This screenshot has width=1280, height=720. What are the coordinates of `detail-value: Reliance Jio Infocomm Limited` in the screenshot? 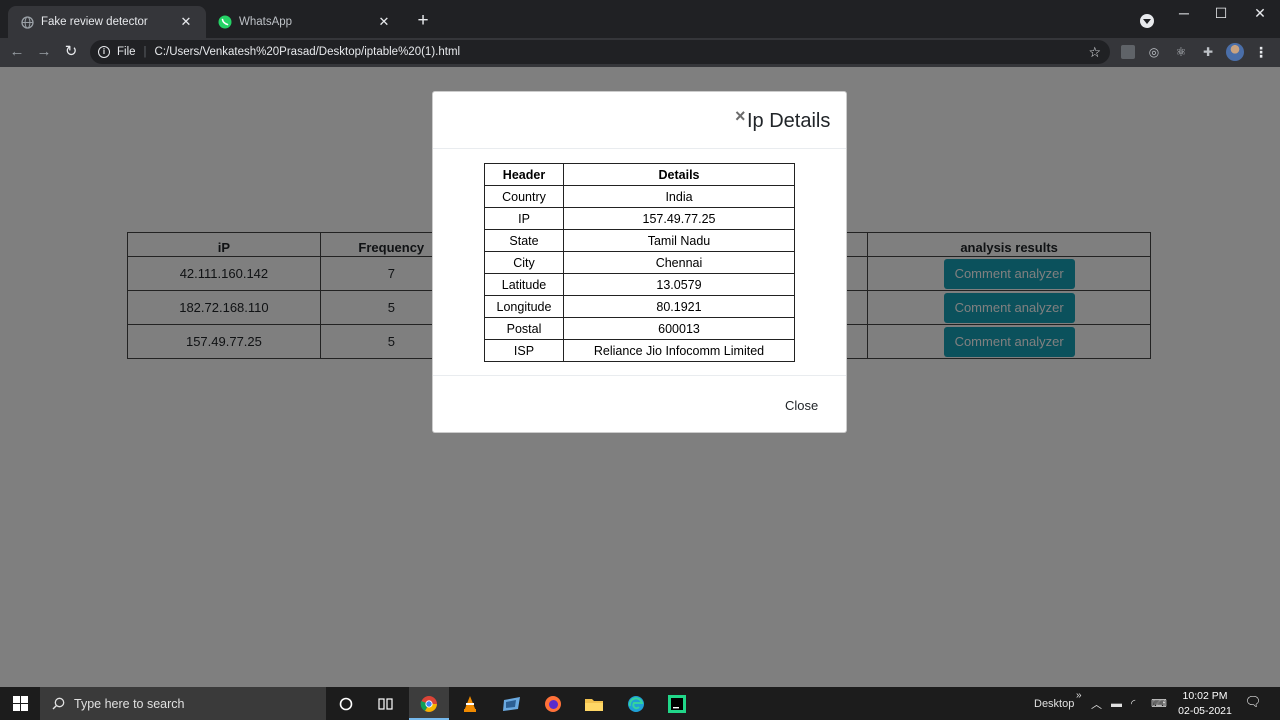 It's located at (679, 350).